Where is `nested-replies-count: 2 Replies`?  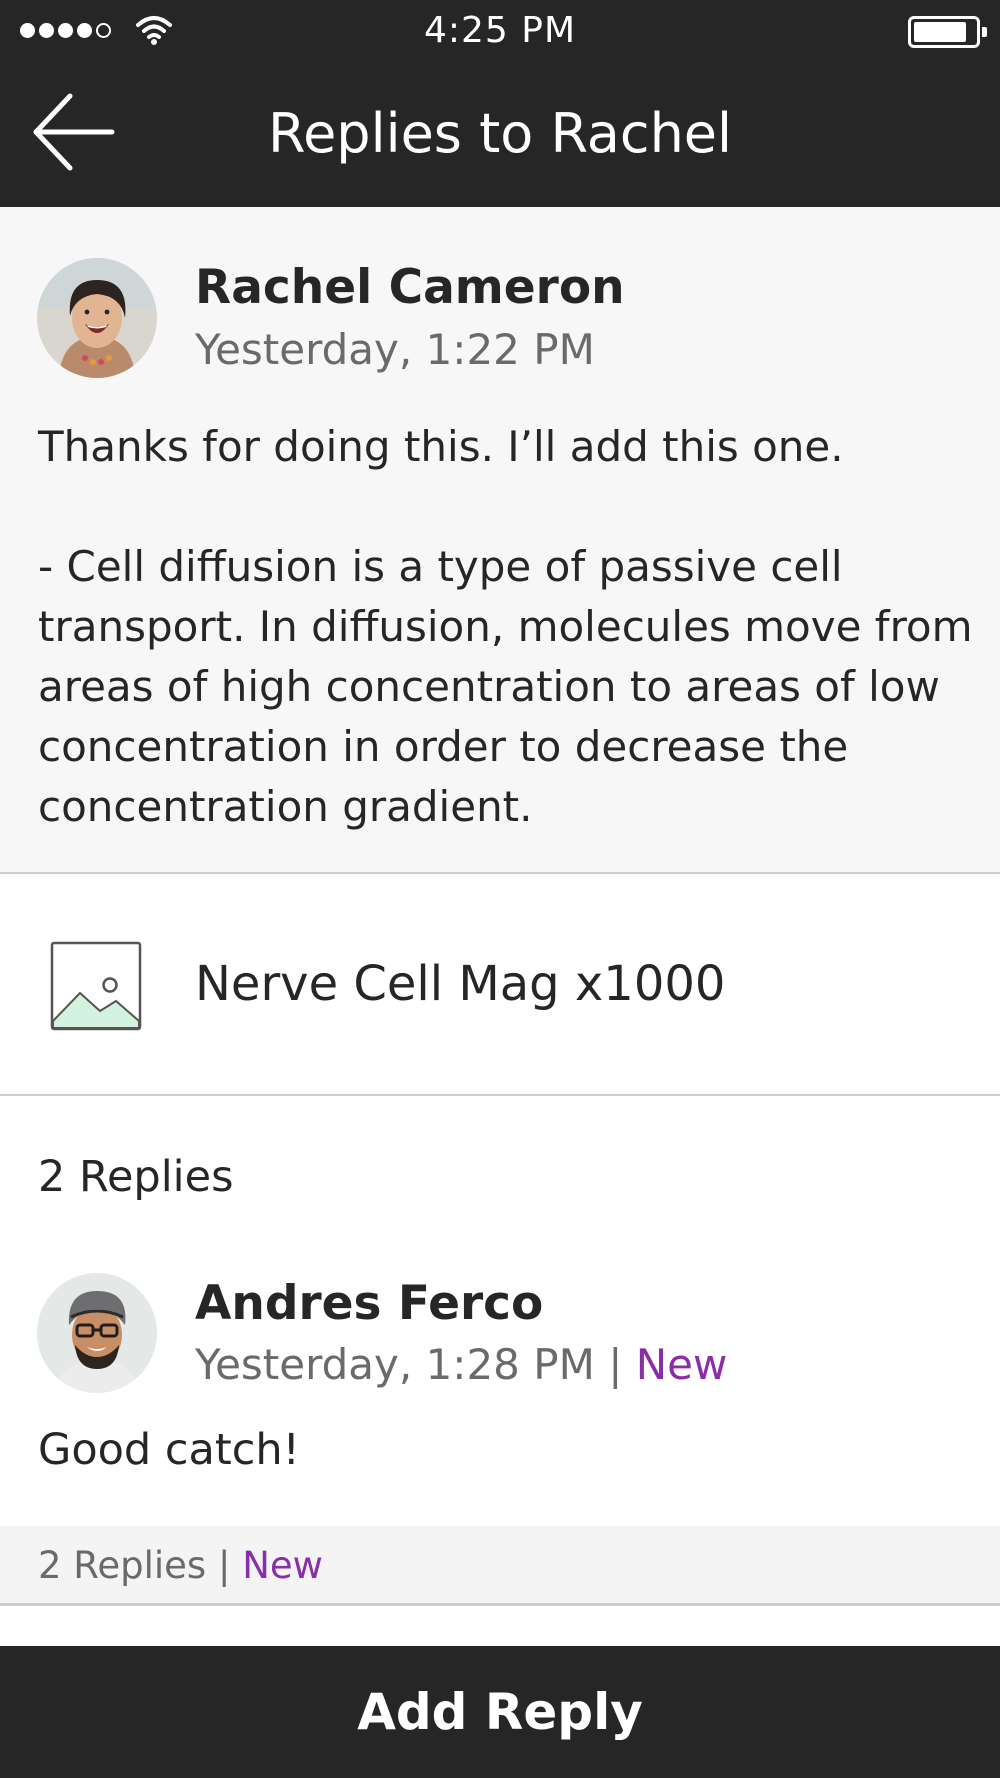 nested-replies-count: 2 Replies is located at coordinates (122, 1565).